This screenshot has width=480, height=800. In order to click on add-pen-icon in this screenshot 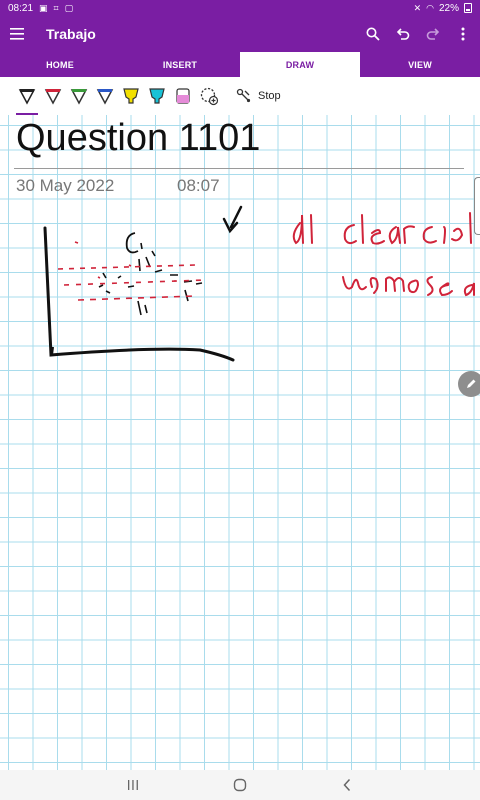, I will do `click(209, 96)`.